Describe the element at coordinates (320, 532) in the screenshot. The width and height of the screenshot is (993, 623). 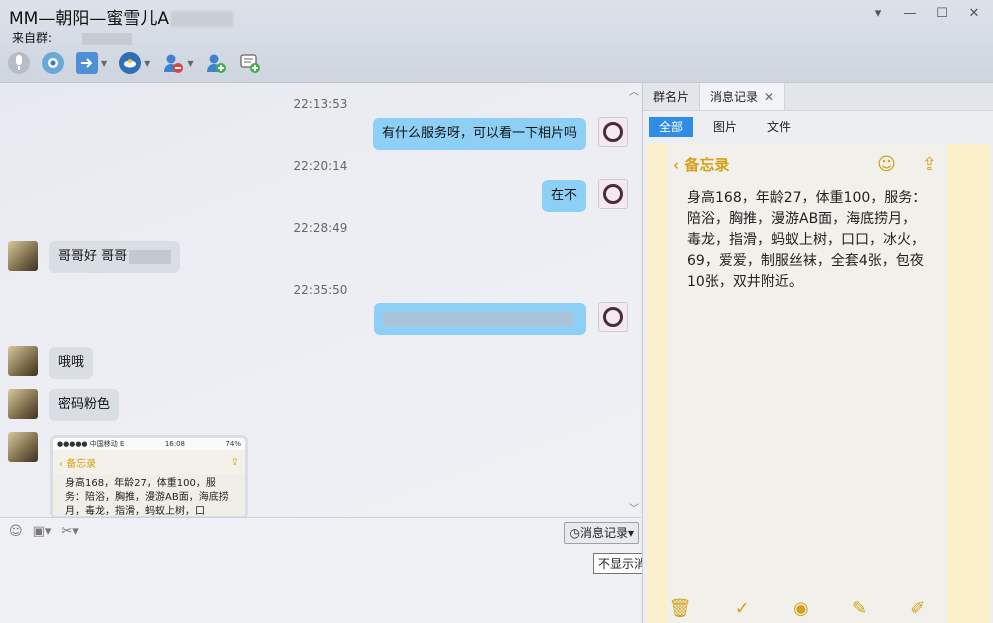
I see `input-toolbar: ☺ ▣▾ ✂▾ ◷消息记录▾` at that location.